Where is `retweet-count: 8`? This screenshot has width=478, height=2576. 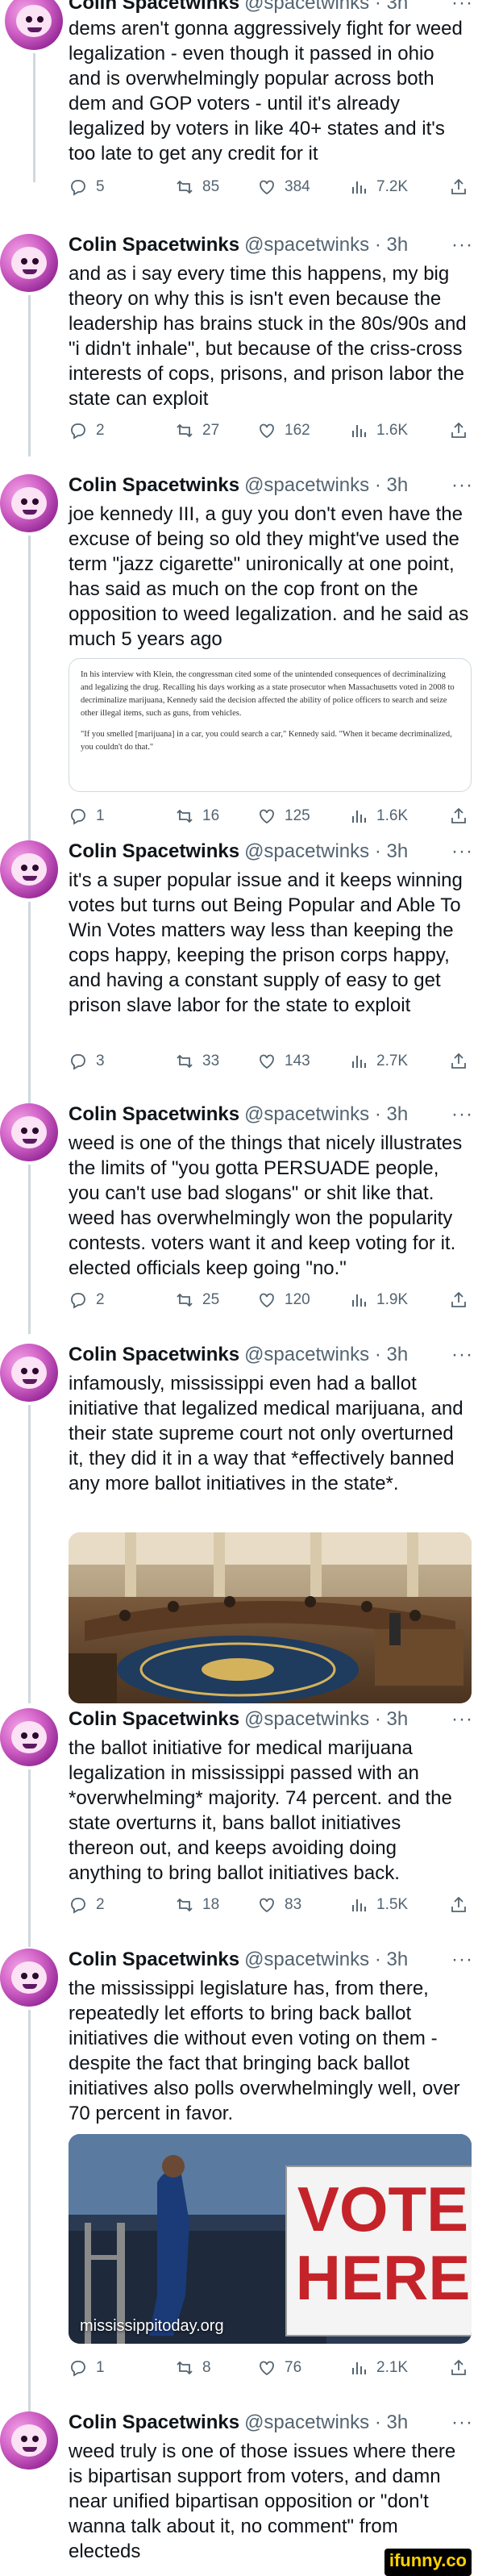
retweet-count: 8 is located at coordinates (207, 2367).